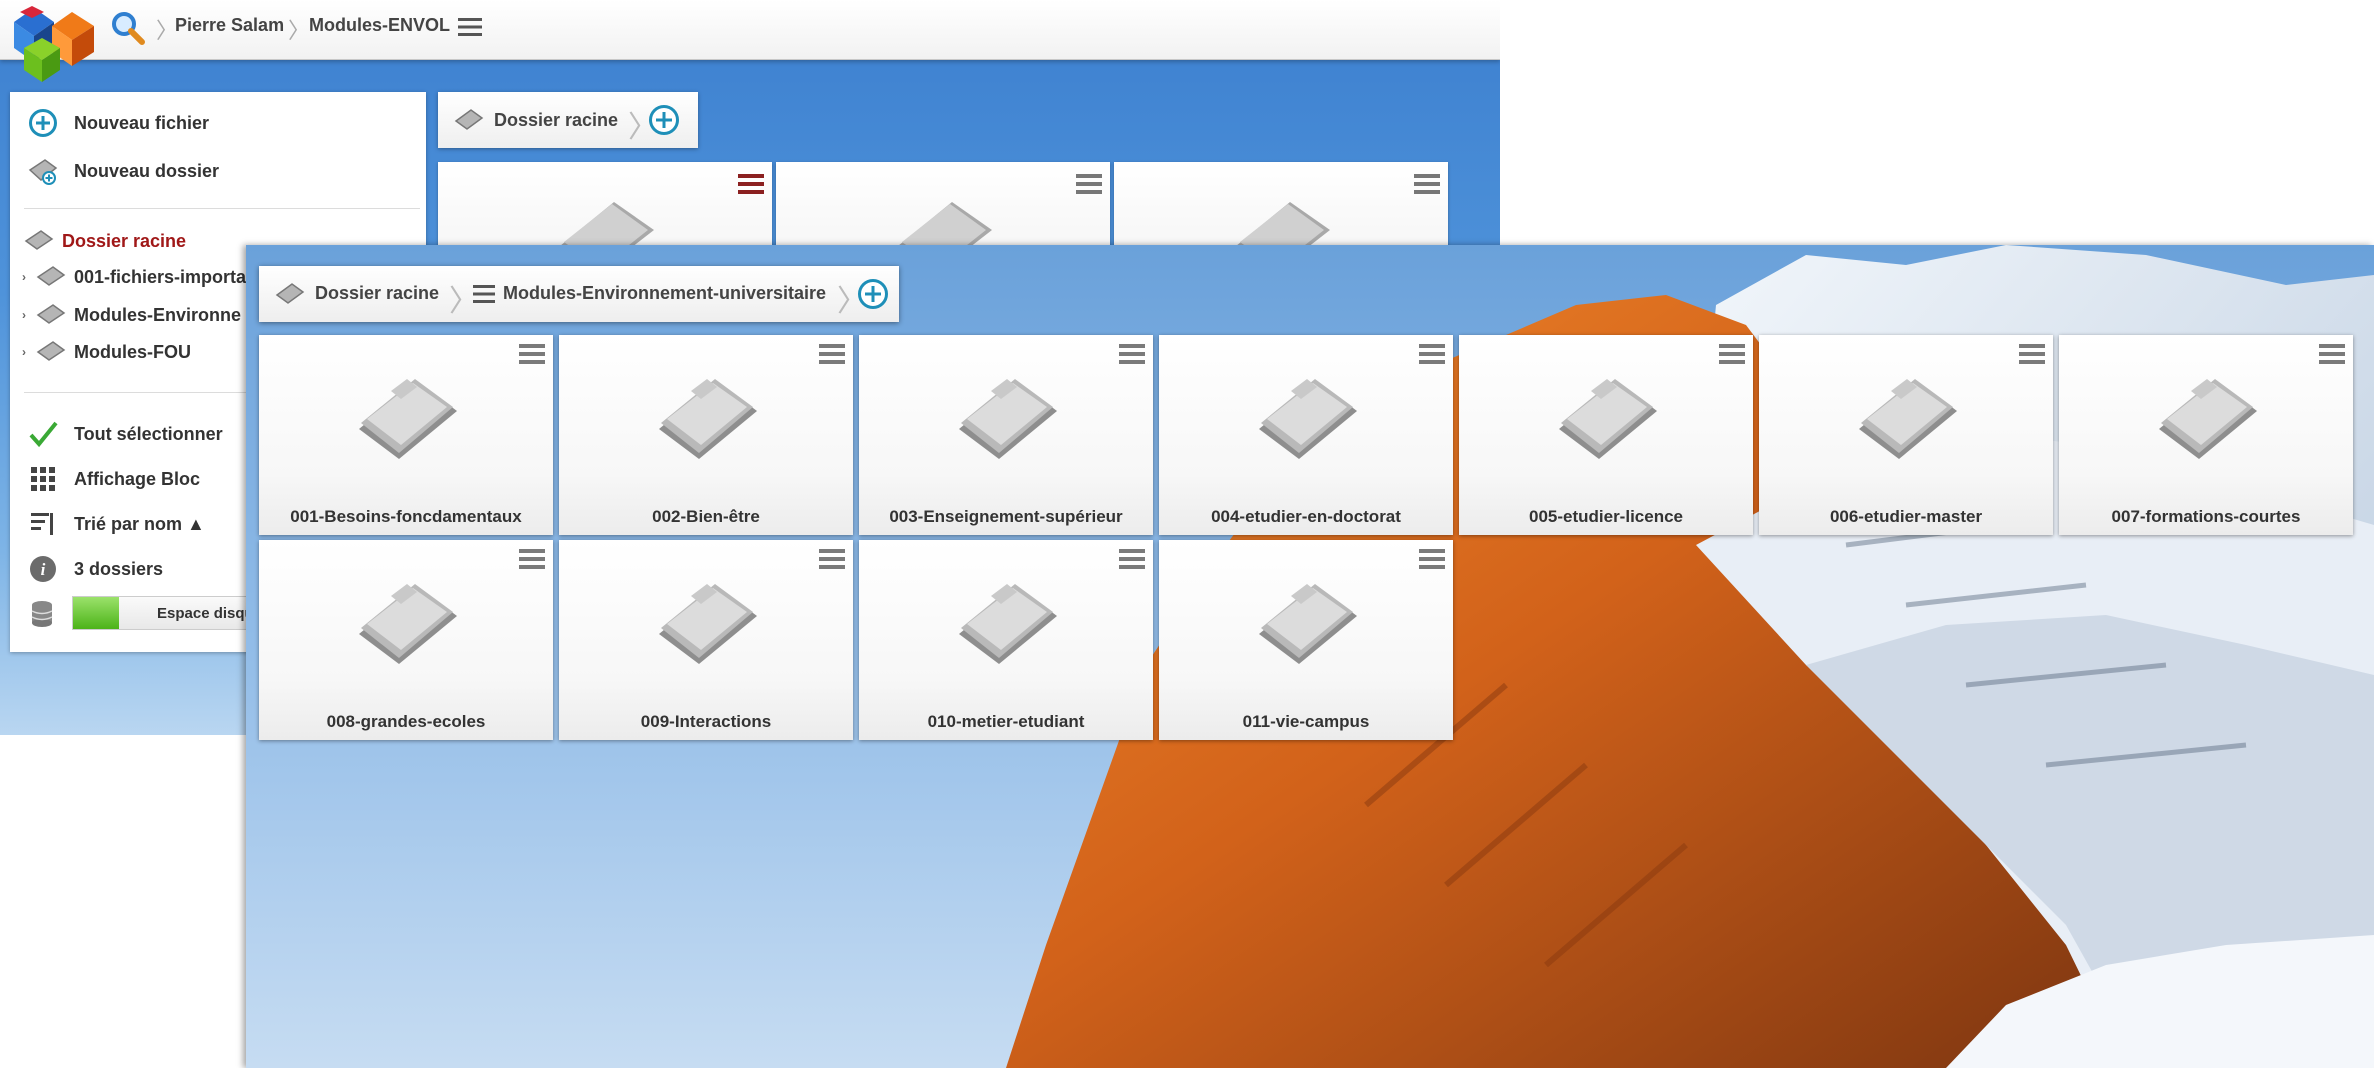 Image resolution: width=2374 pixels, height=1068 pixels. I want to click on display-mode-label: Affichage Bloc, so click(137, 478).